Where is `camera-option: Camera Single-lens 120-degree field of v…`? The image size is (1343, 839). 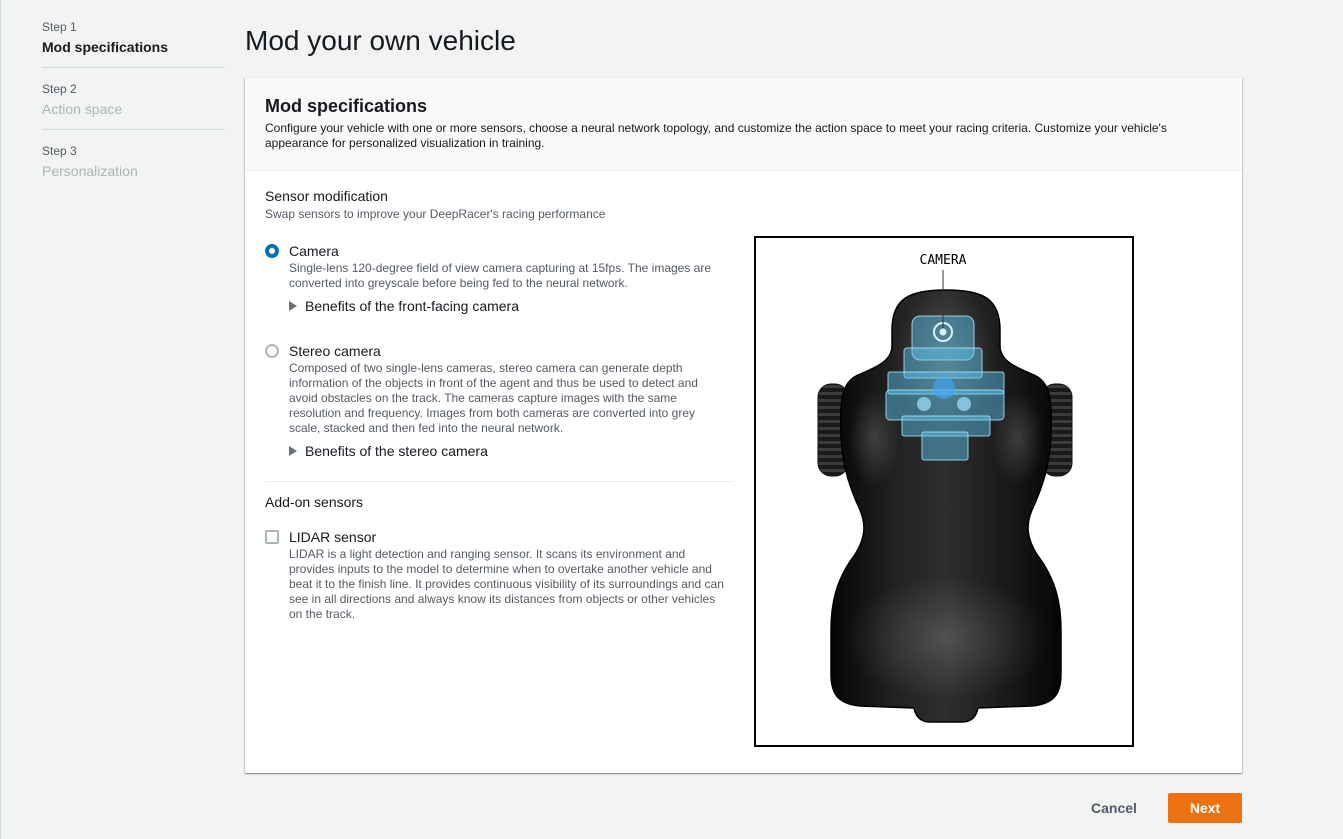 camera-option: Camera Single-lens 120-degree field of v… is located at coordinates (499, 278).